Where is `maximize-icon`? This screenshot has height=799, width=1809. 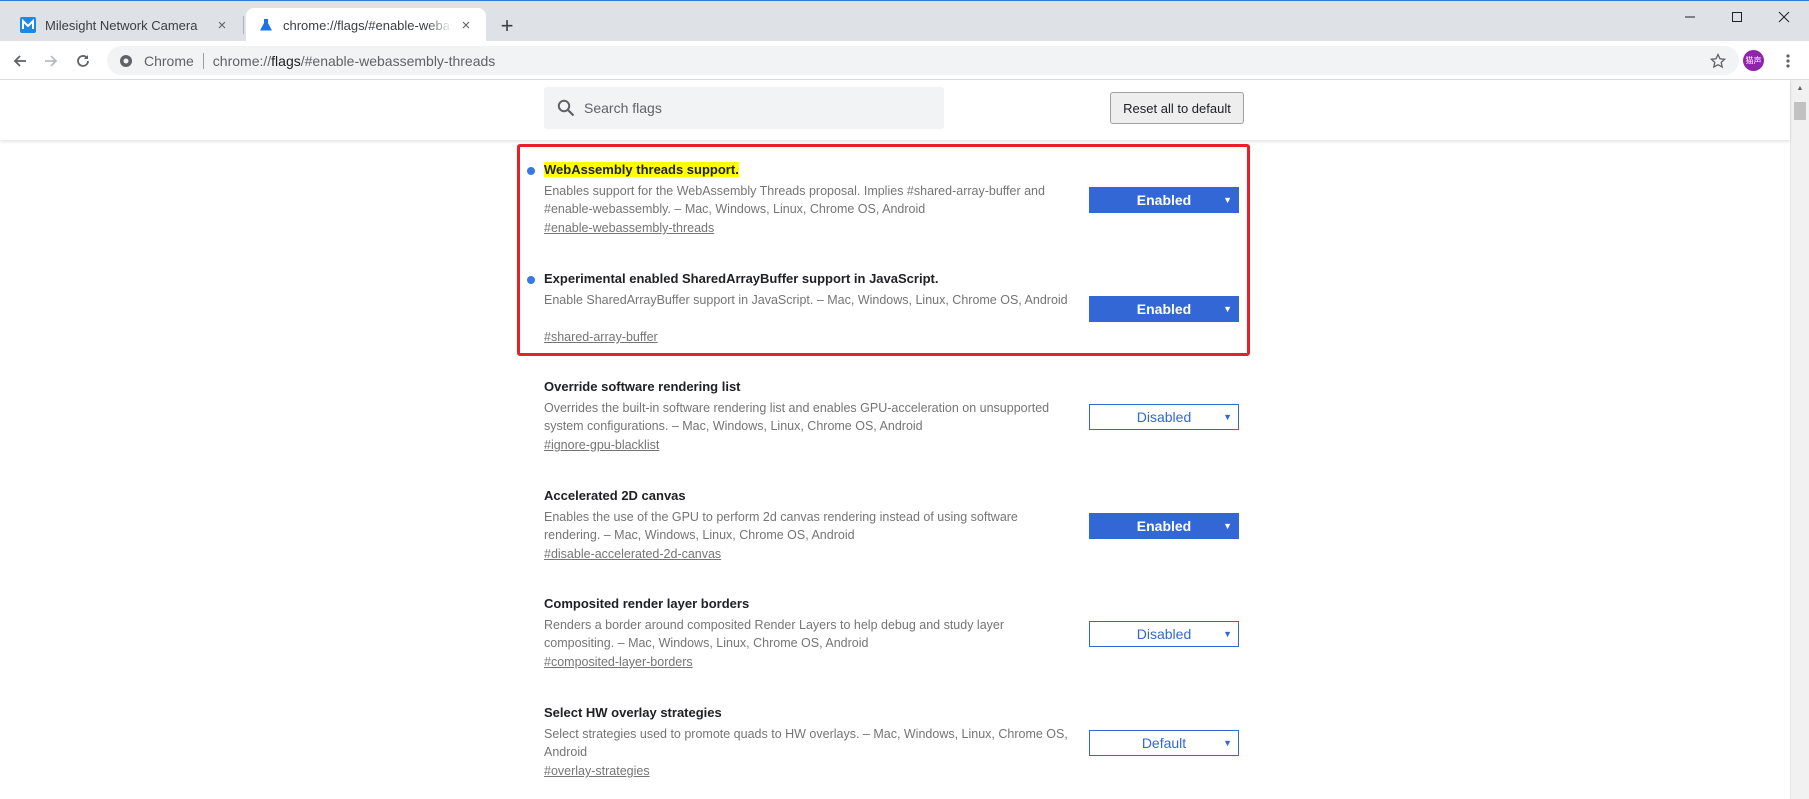
maximize-icon is located at coordinates (1737, 17).